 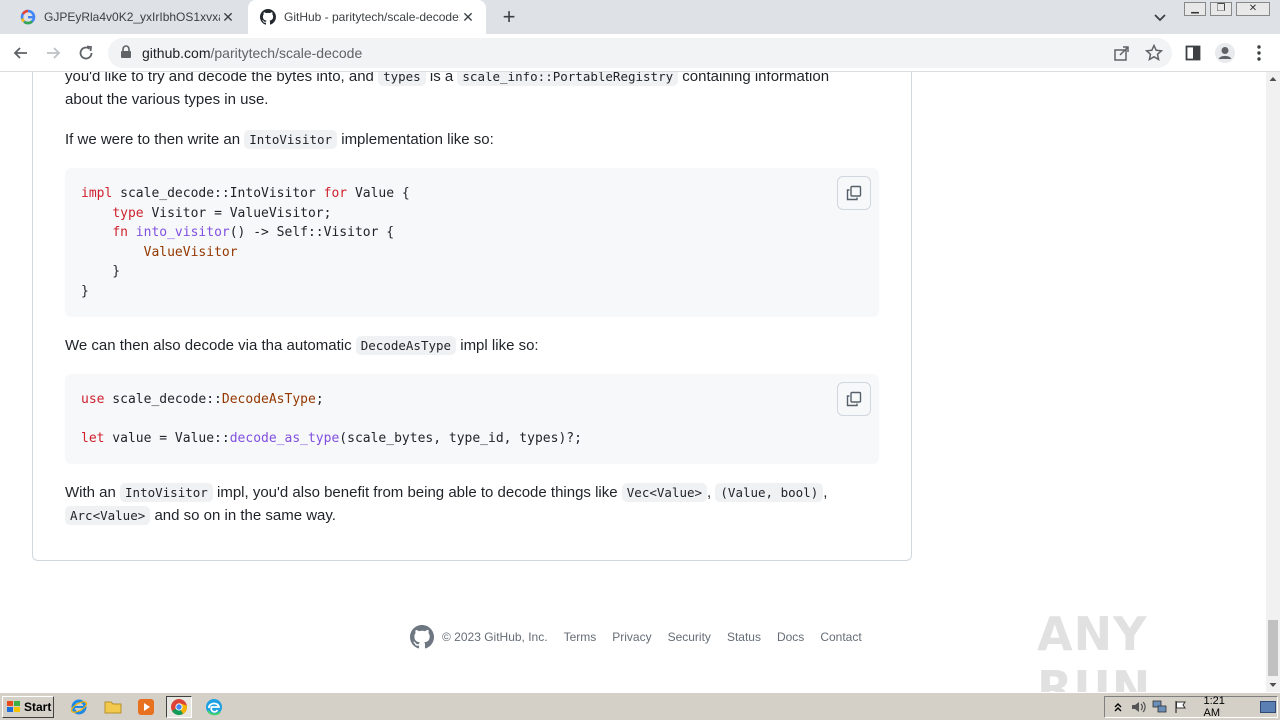 I want to click on network-icon, so click(x=1159, y=707).